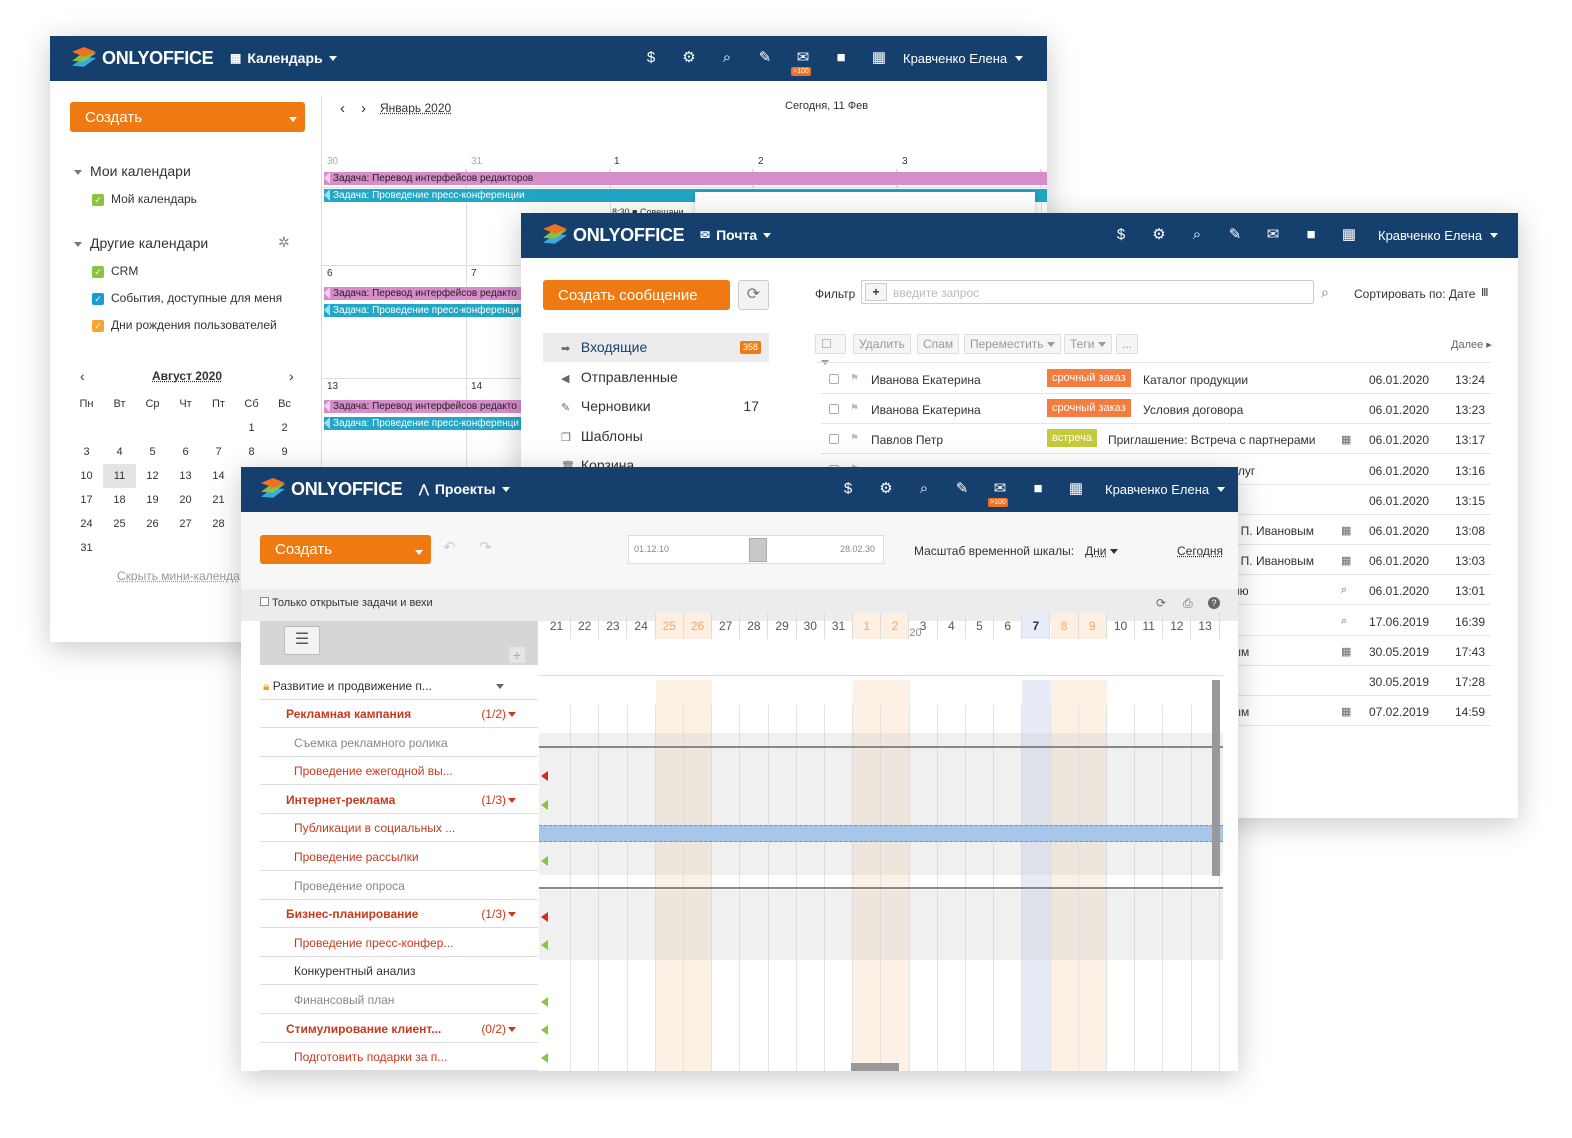 This screenshot has height=1138, width=1572. What do you see at coordinates (218, 524) in the screenshot?
I see `mini-day: 28` at bounding box center [218, 524].